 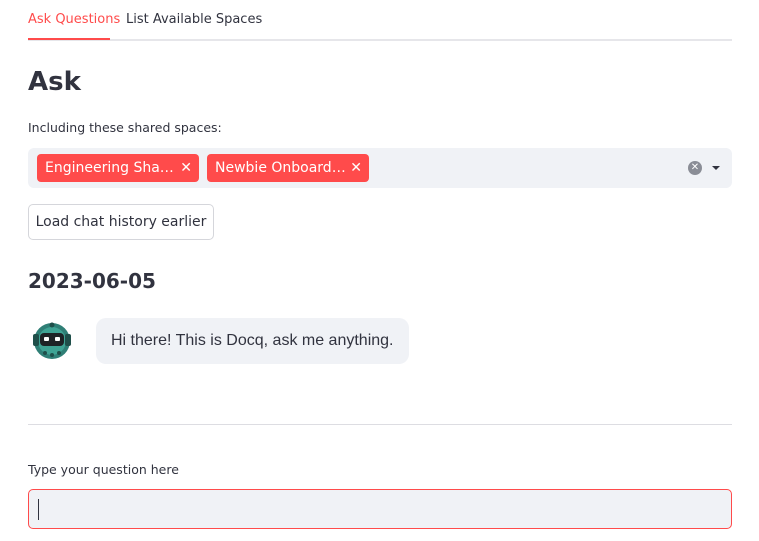 I want to click on question-label: Type your question here, so click(x=103, y=469).